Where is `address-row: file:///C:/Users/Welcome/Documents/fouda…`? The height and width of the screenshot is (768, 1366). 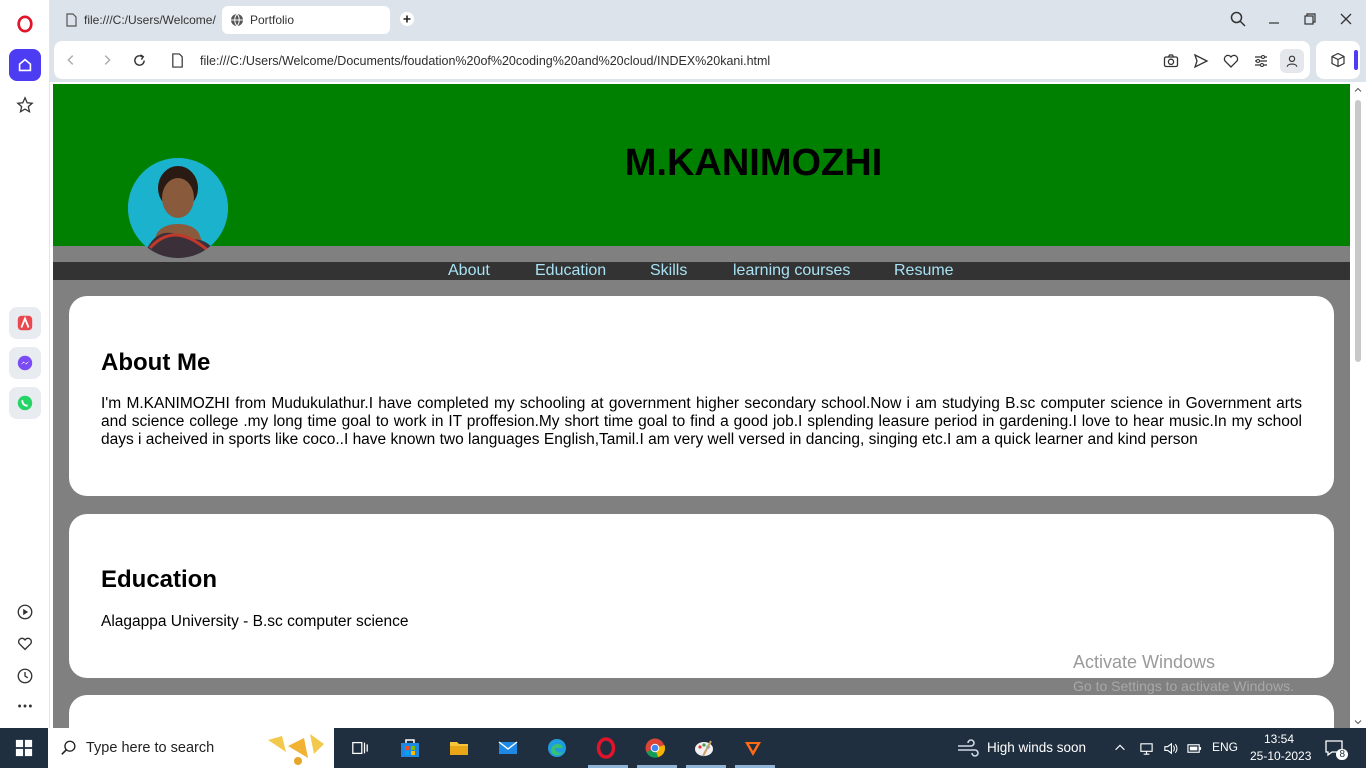 address-row: file:///C:/Users/Welcome/Documents/fouda… is located at coordinates (708, 60).